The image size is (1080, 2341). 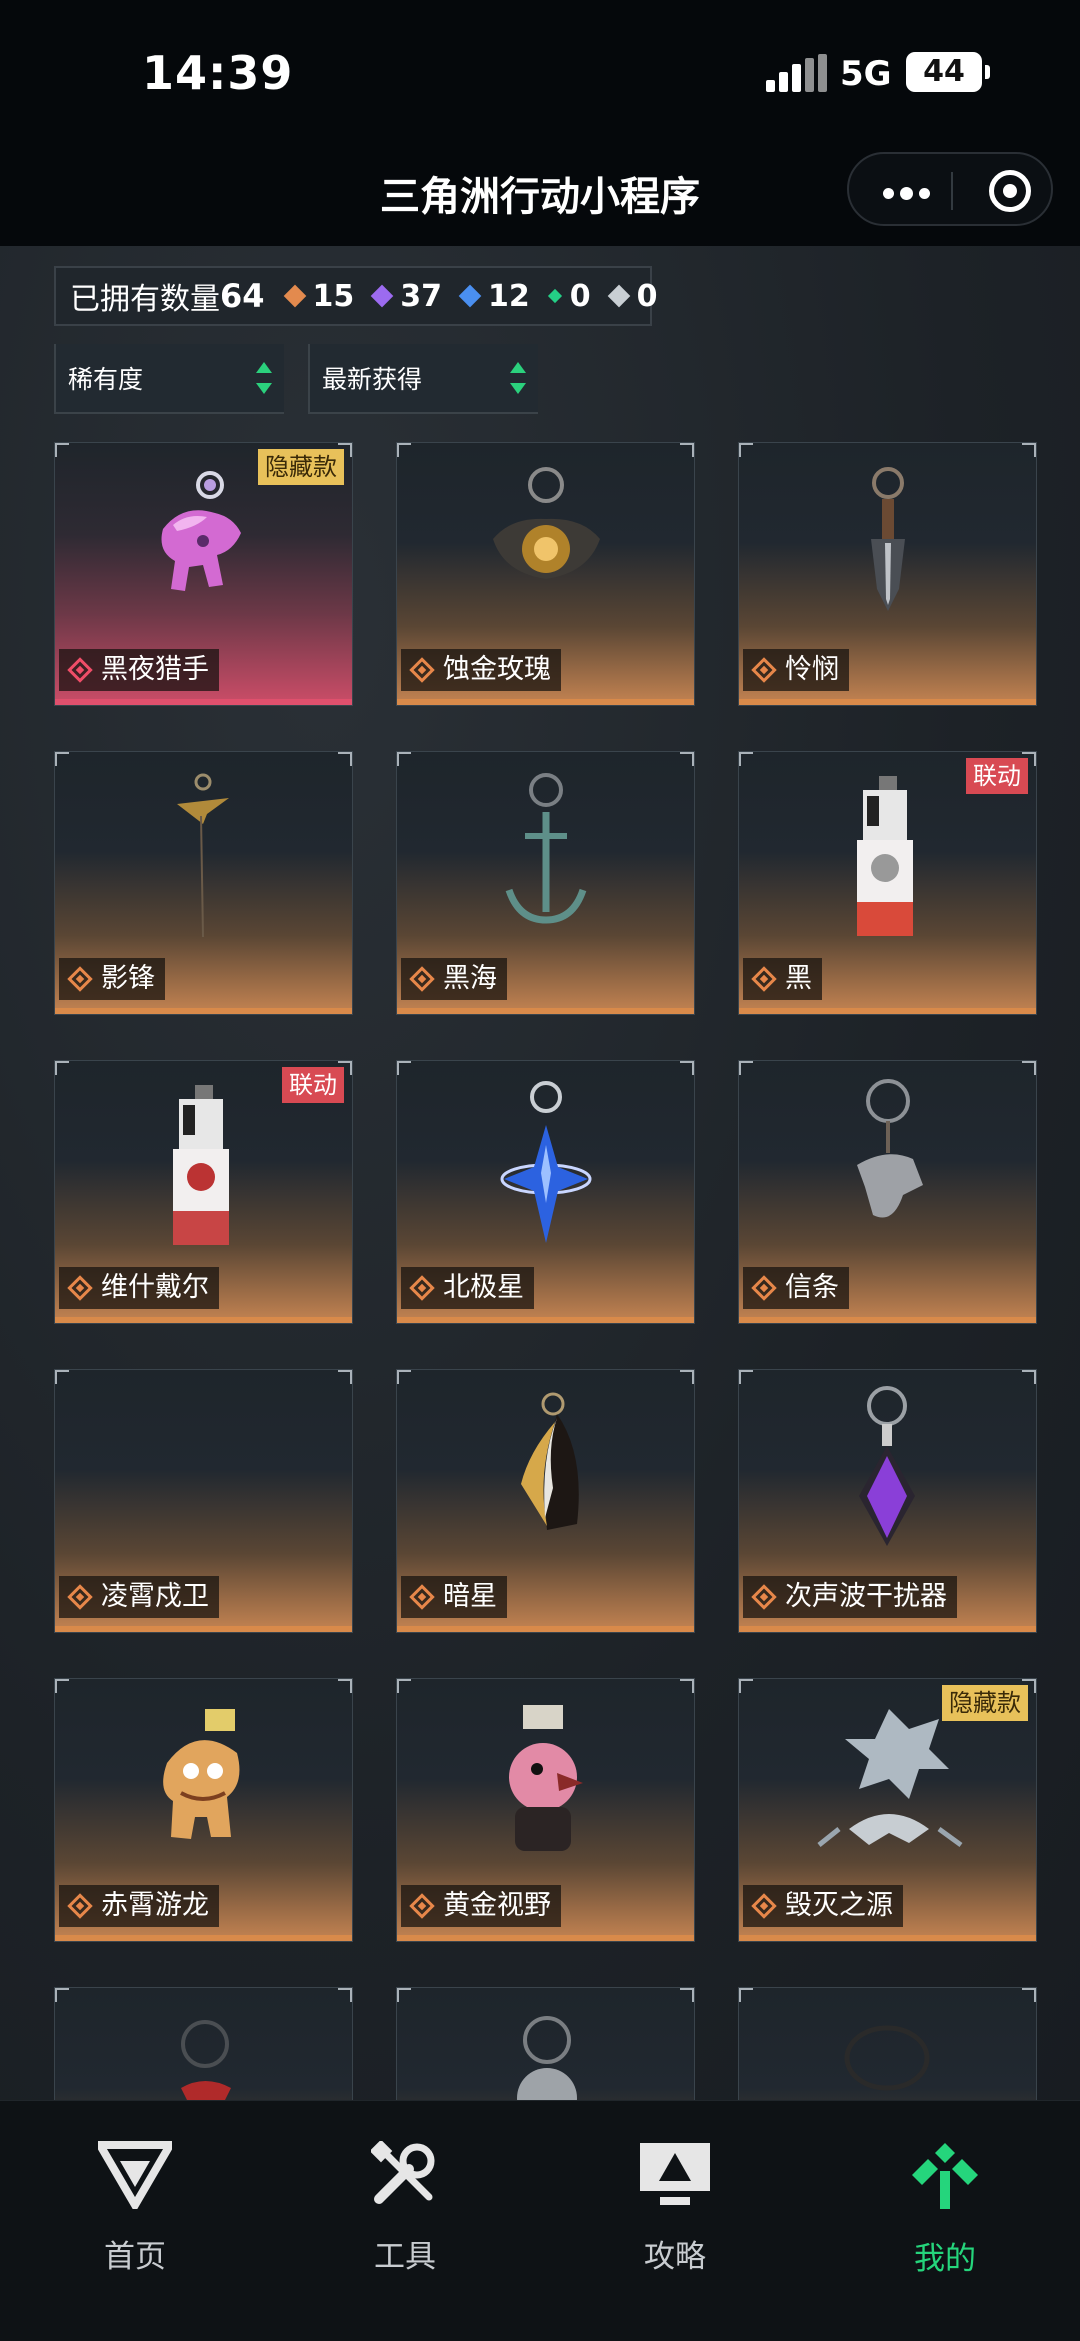 I want to click on capsule-divider, so click(x=952, y=191).